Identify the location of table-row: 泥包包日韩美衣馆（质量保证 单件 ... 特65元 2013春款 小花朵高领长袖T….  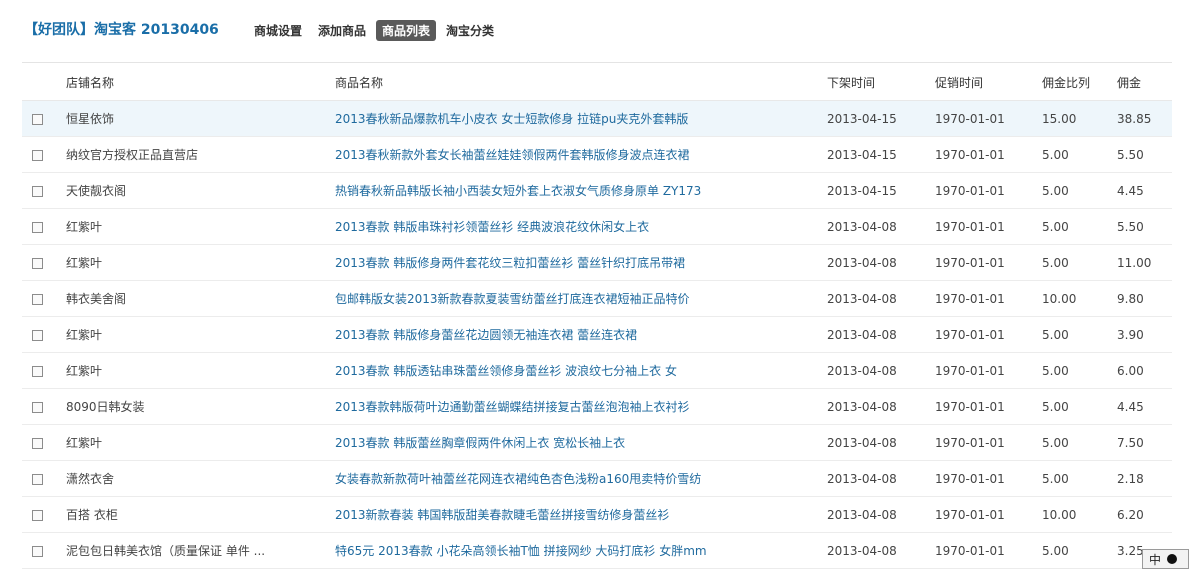
(597, 550).